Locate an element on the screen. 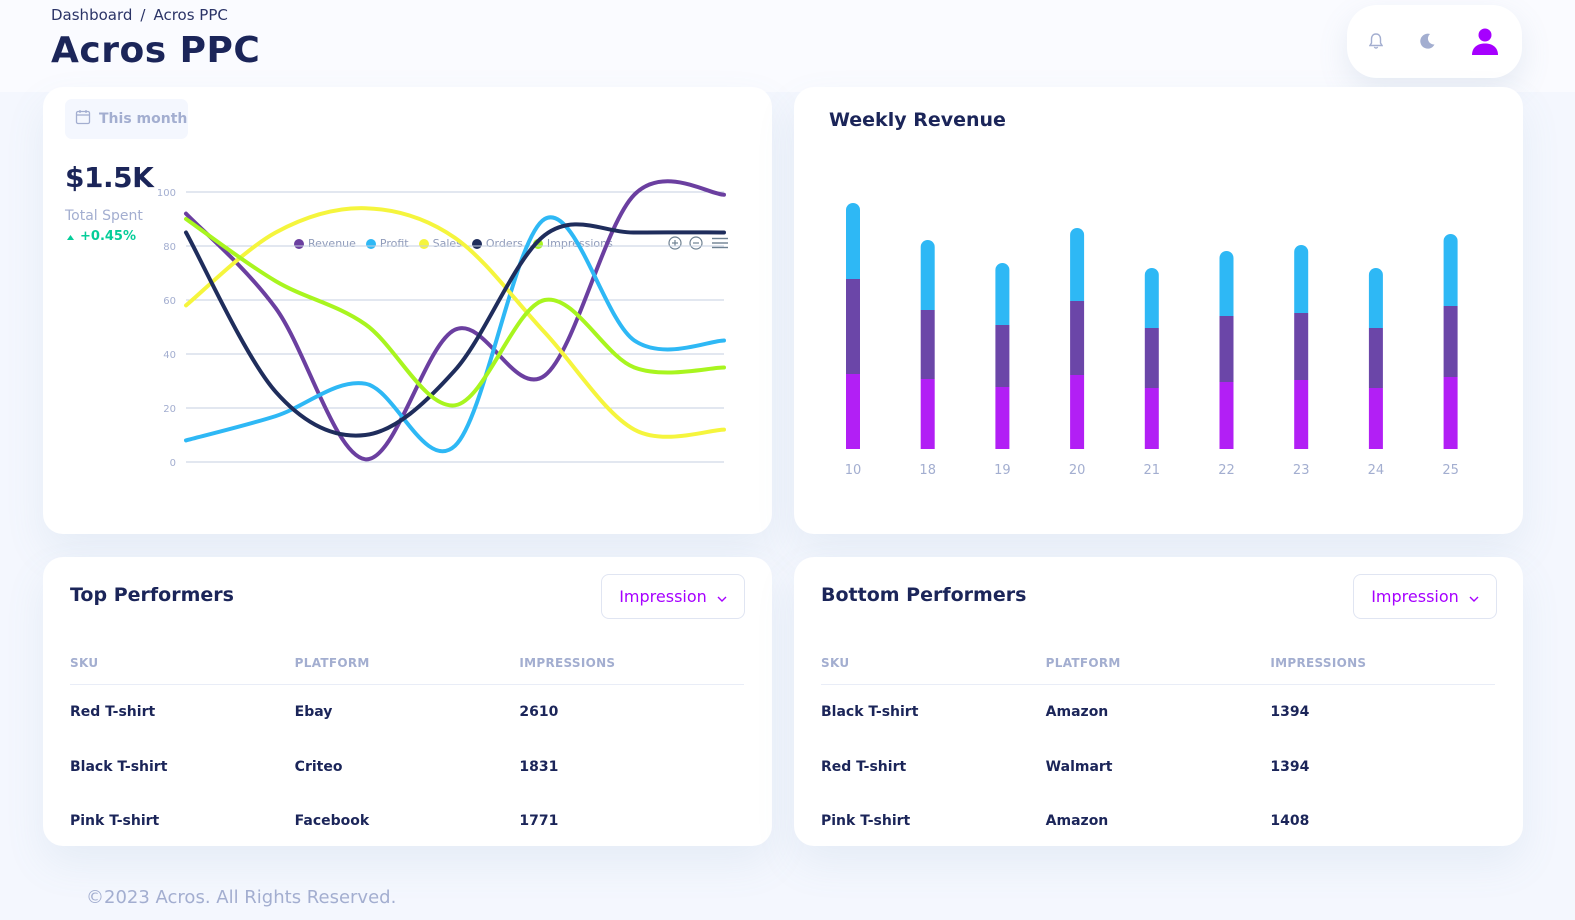 This screenshot has height=920, width=1575. top-performers-select: Impression is located at coordinates (673, 596).